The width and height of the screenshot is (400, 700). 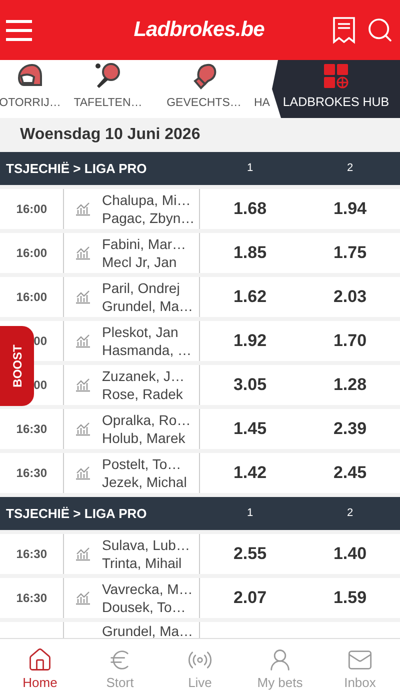 I want to click on odds-button: 3.05, so click(x=250, y=385).